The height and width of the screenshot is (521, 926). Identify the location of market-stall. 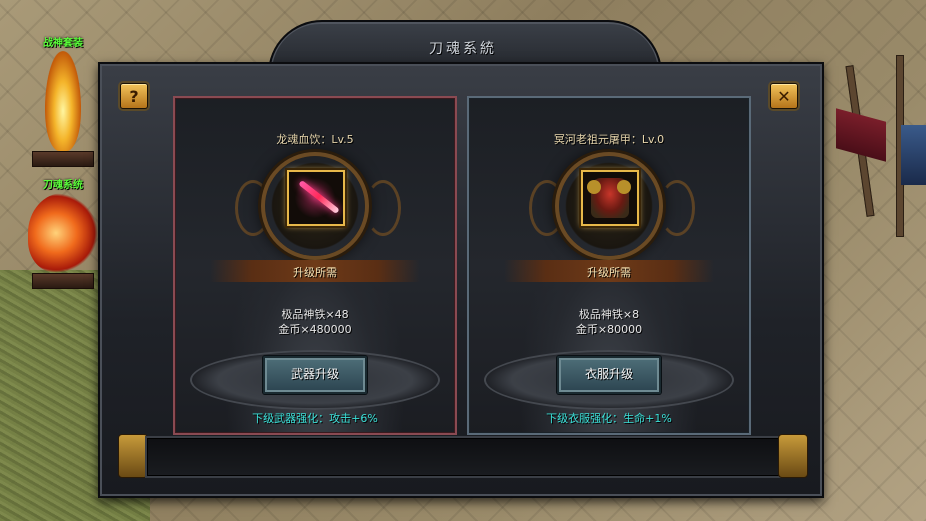
(876, 160).